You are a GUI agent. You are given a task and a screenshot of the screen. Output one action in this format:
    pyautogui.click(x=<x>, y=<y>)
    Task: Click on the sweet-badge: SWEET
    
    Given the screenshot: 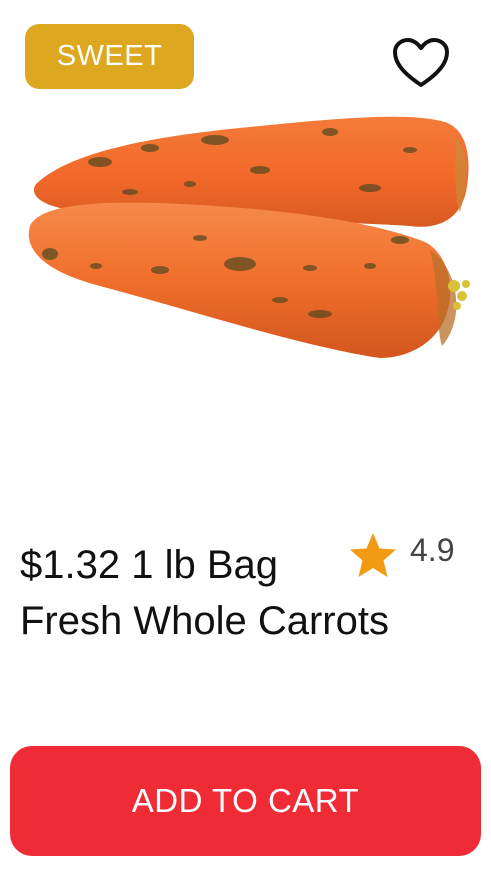 What is the action you would take?
    pyautogui.click(x=109, y=56)
    